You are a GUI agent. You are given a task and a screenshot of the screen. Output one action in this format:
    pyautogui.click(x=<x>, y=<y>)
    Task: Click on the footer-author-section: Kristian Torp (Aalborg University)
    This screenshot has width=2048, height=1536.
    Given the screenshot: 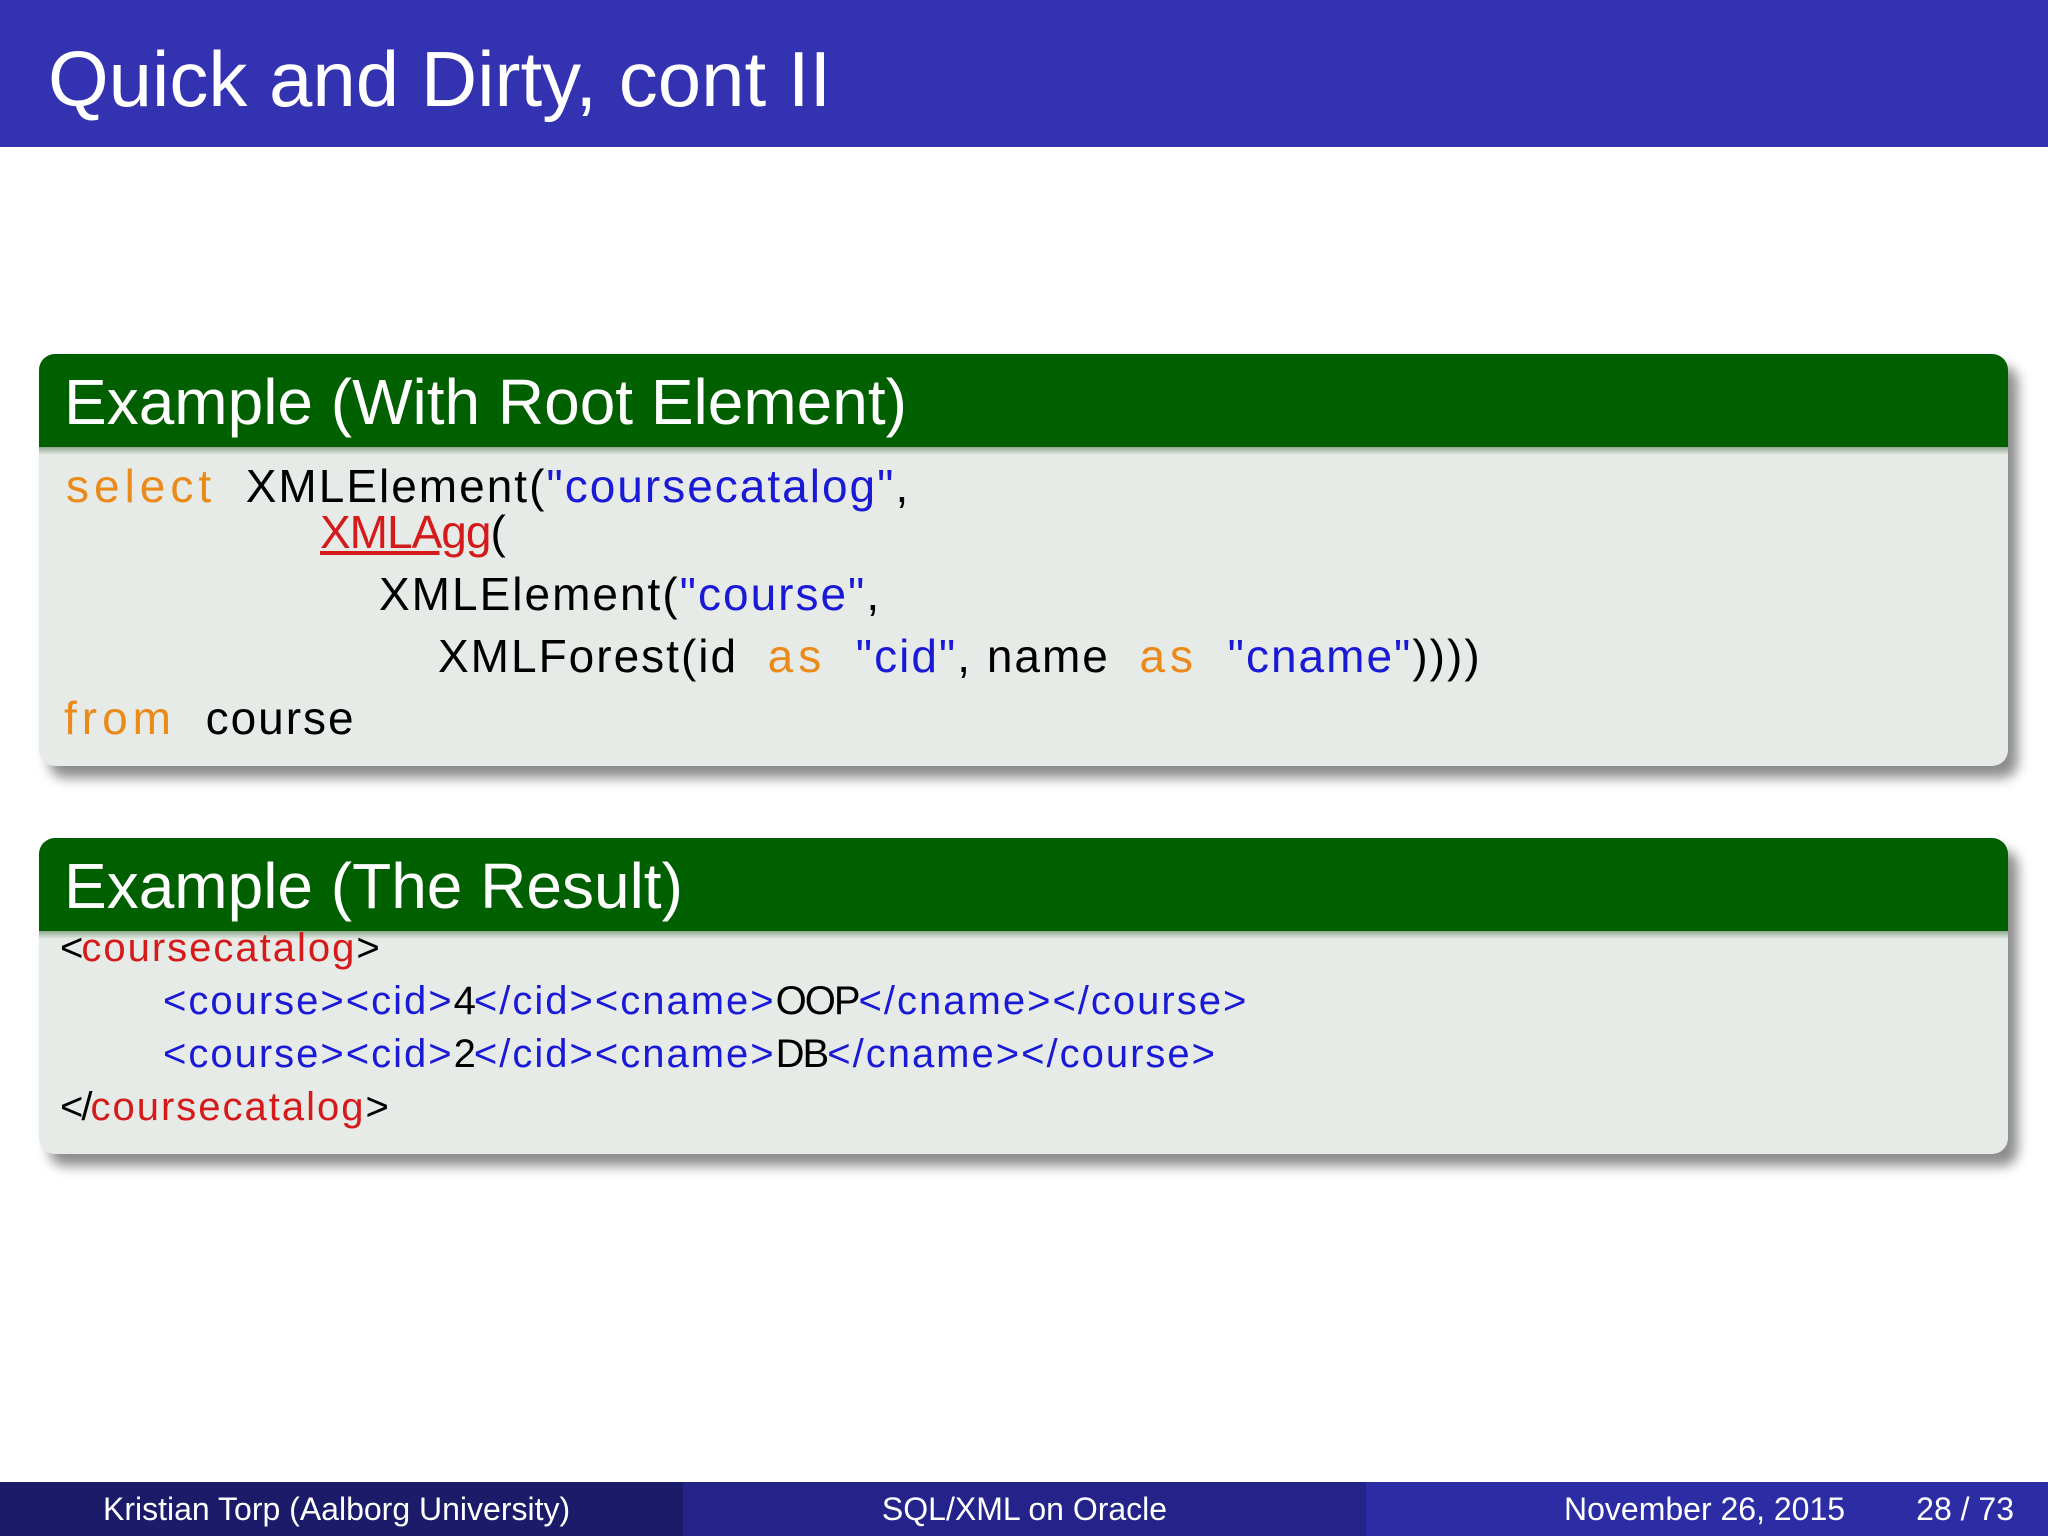 What is the action you would take?
    pyautogui.click(x=341, y=1509)
    